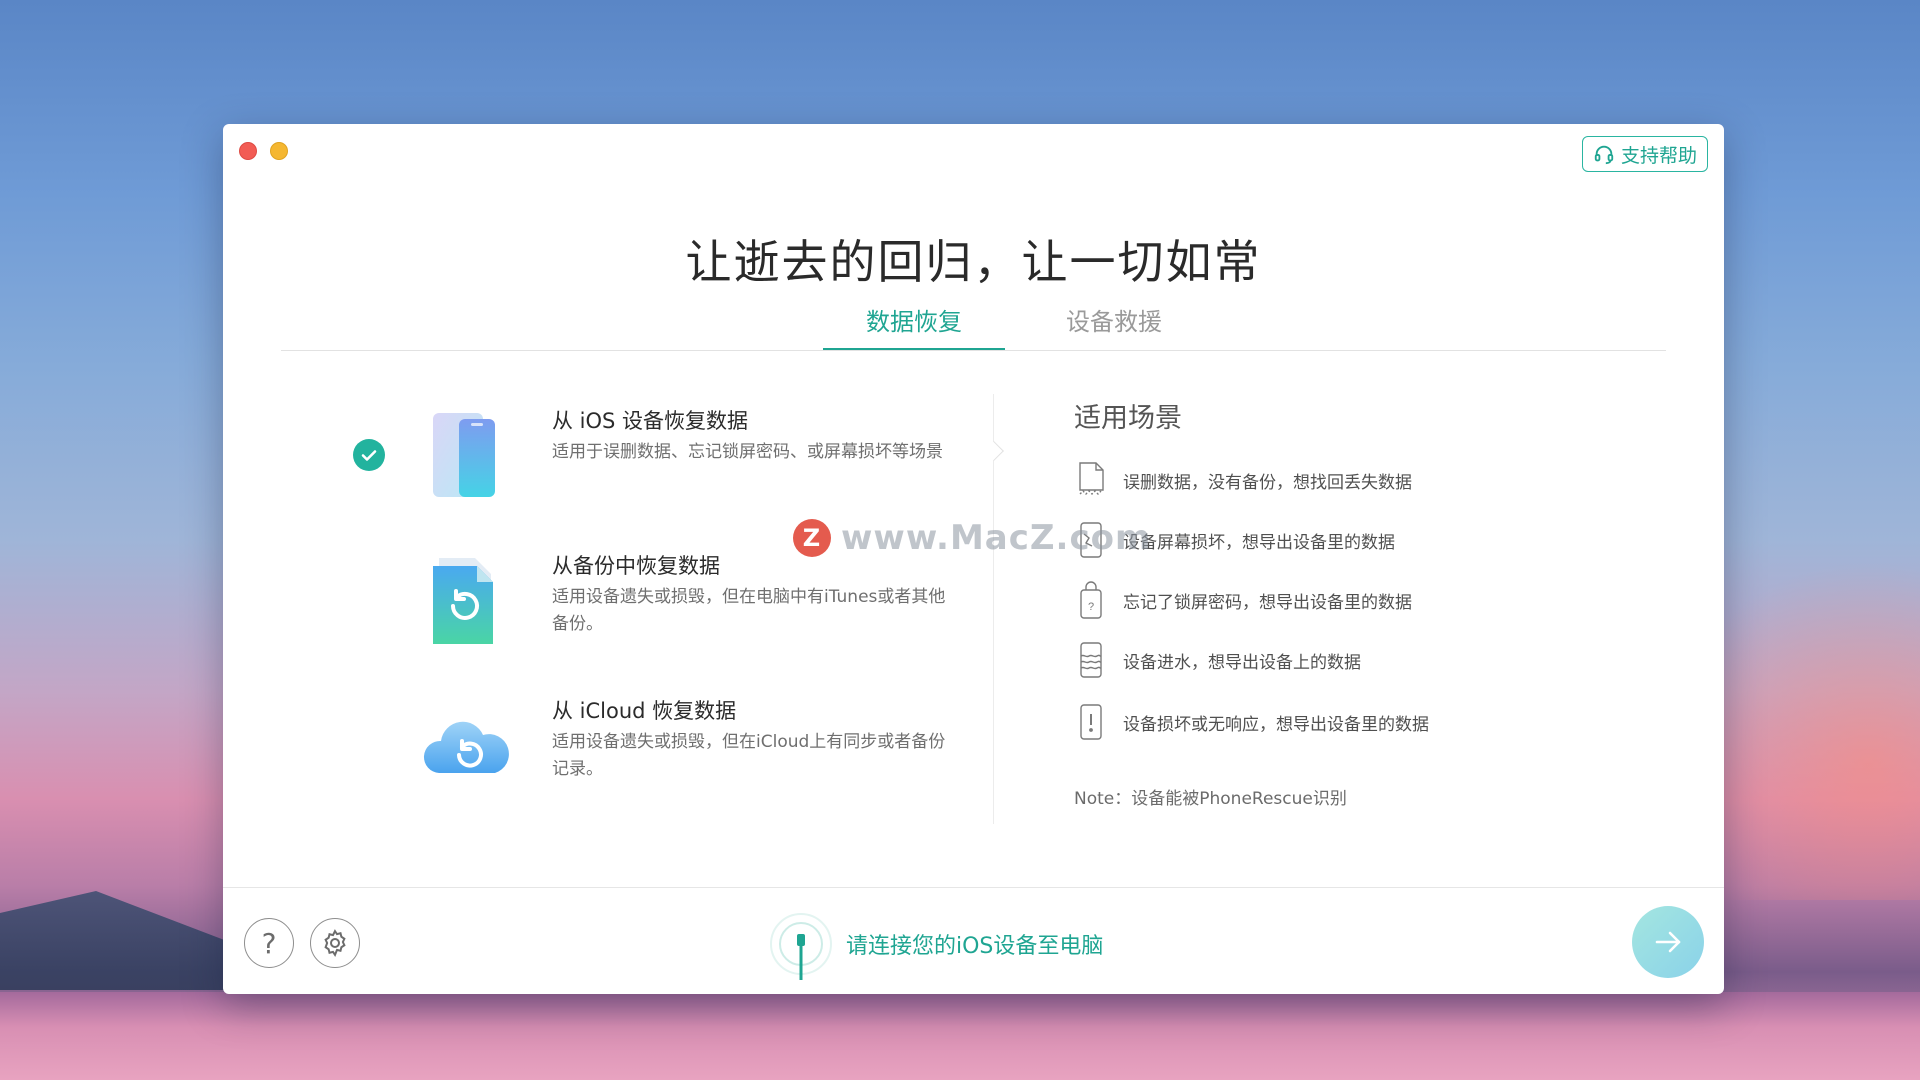 This screenshot has width=1920, height=1080. I want to click on watermark: Z www.MacZ.com, so click(972, 538).